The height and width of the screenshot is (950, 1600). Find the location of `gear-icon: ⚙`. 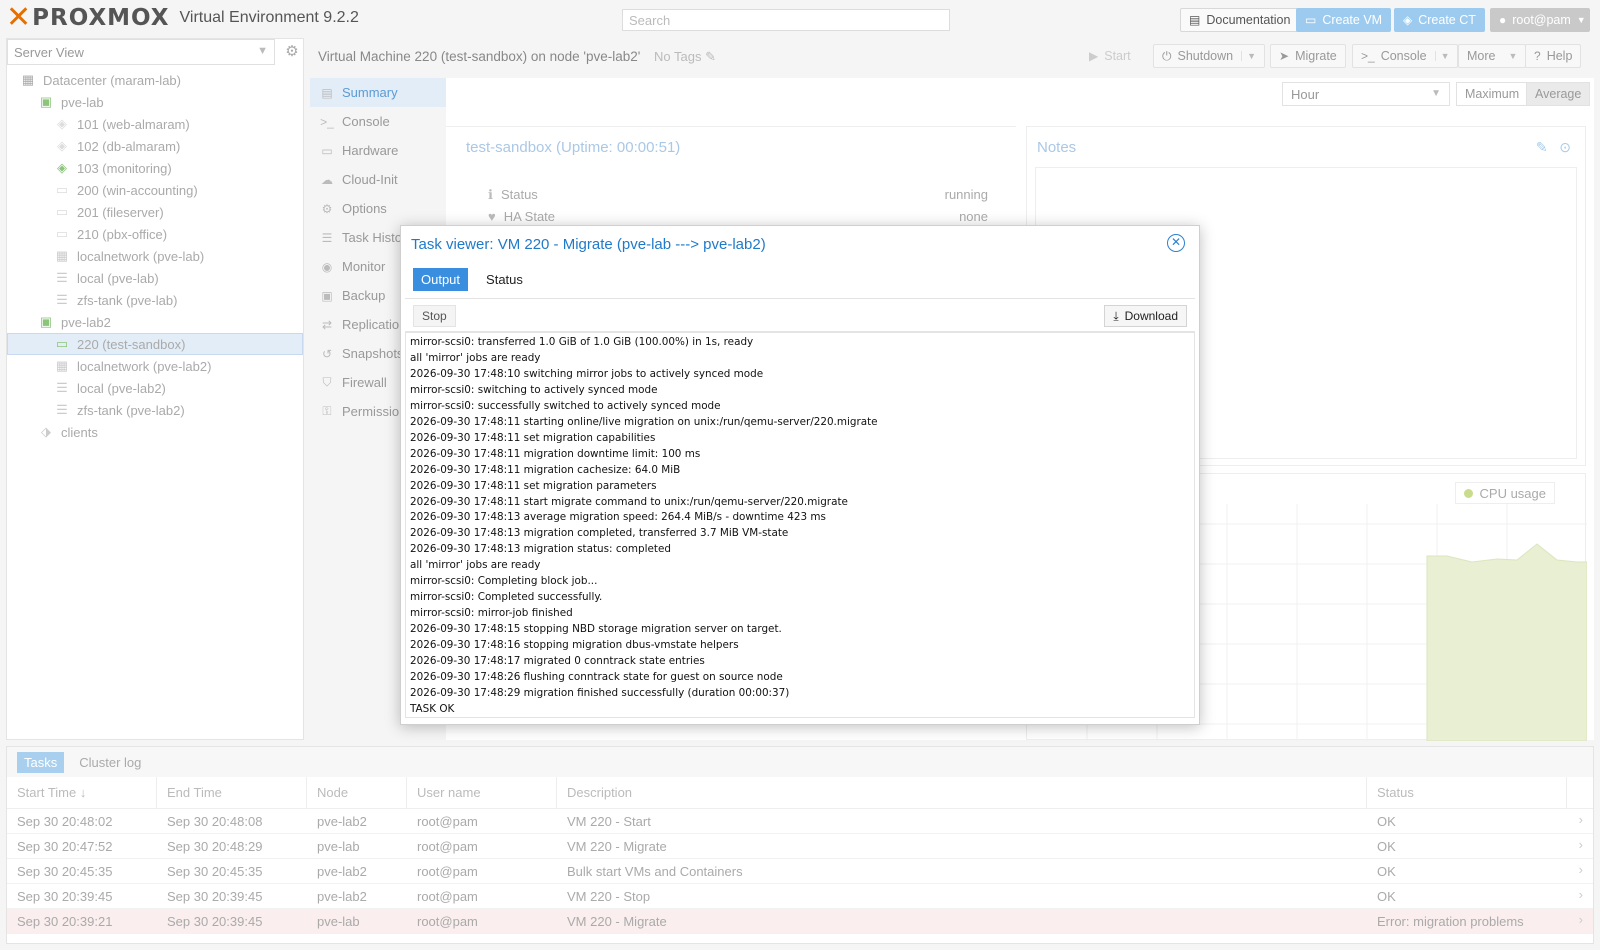

gear-icon: ⚙ is located at coordinates (292, 52).